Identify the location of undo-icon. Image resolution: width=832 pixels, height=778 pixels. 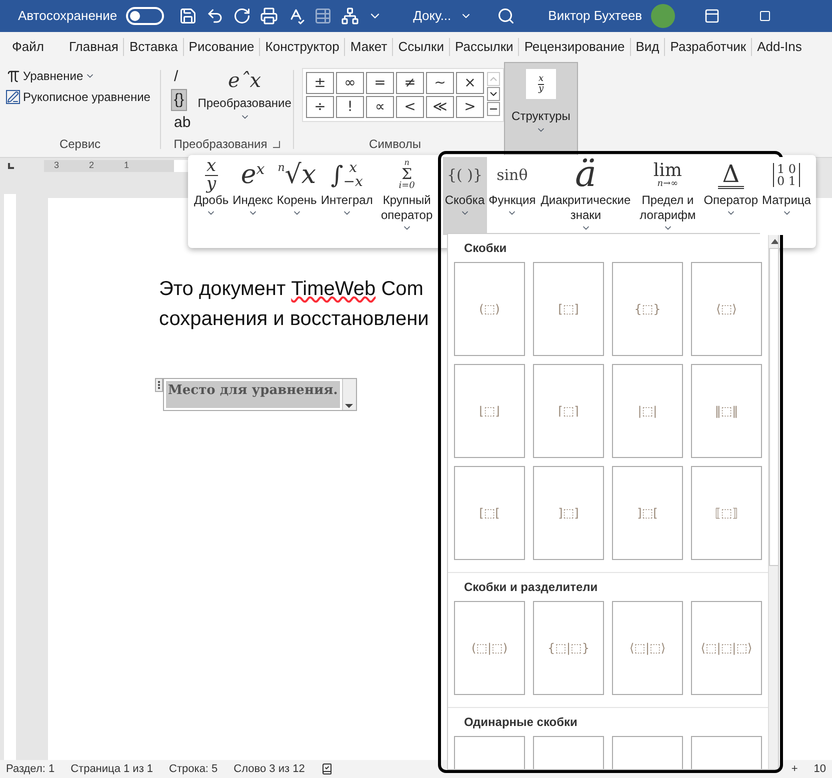
(215, 16).